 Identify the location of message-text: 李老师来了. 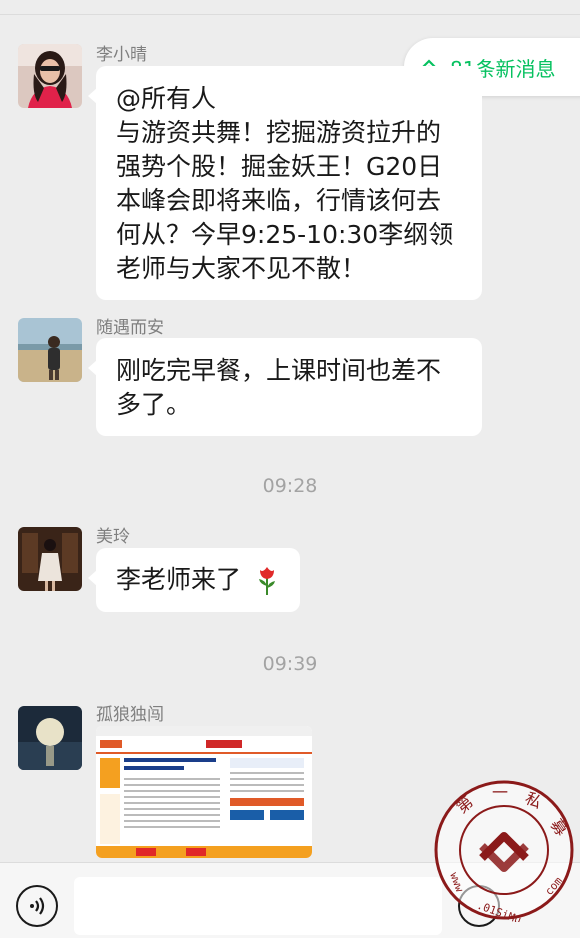
(179, 579).